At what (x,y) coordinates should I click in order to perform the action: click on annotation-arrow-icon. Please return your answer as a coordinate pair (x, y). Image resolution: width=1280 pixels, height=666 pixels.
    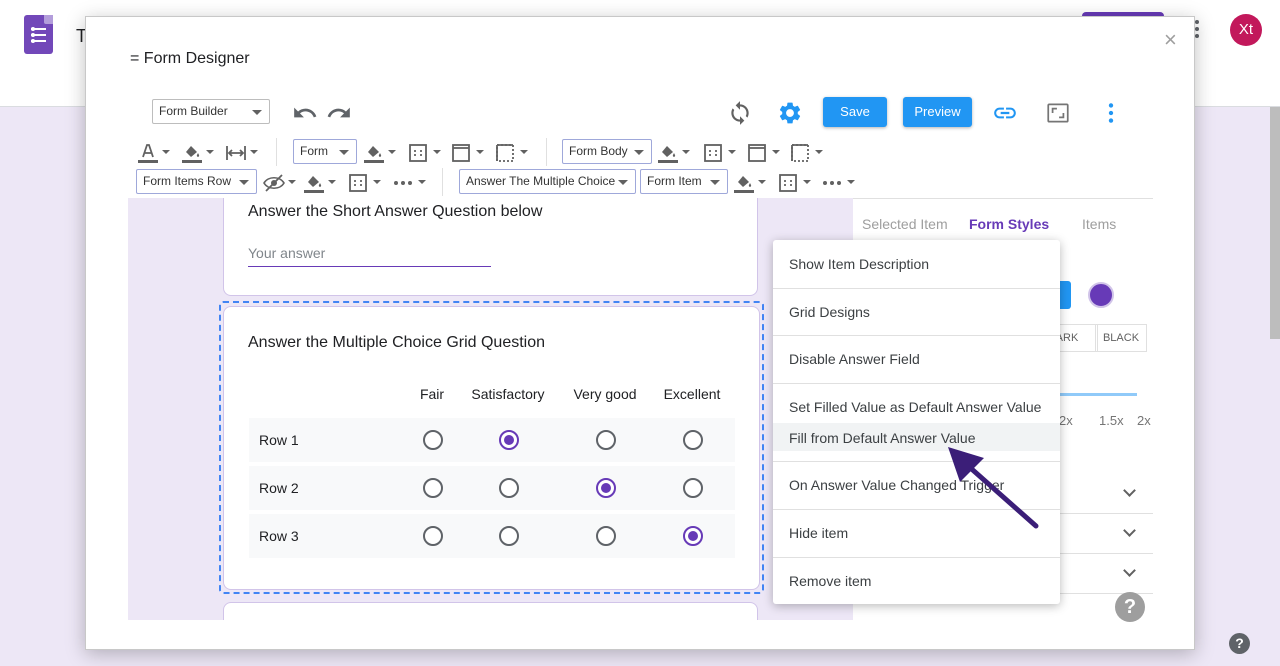
    Looking at the image, I should click on (993, 488).